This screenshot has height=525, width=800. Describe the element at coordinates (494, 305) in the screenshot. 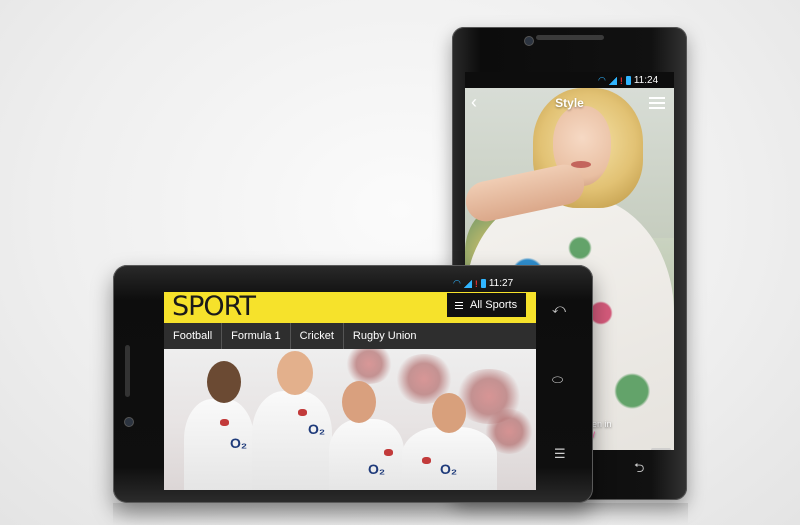

I see `all-sports-label: All Sports` at that location.